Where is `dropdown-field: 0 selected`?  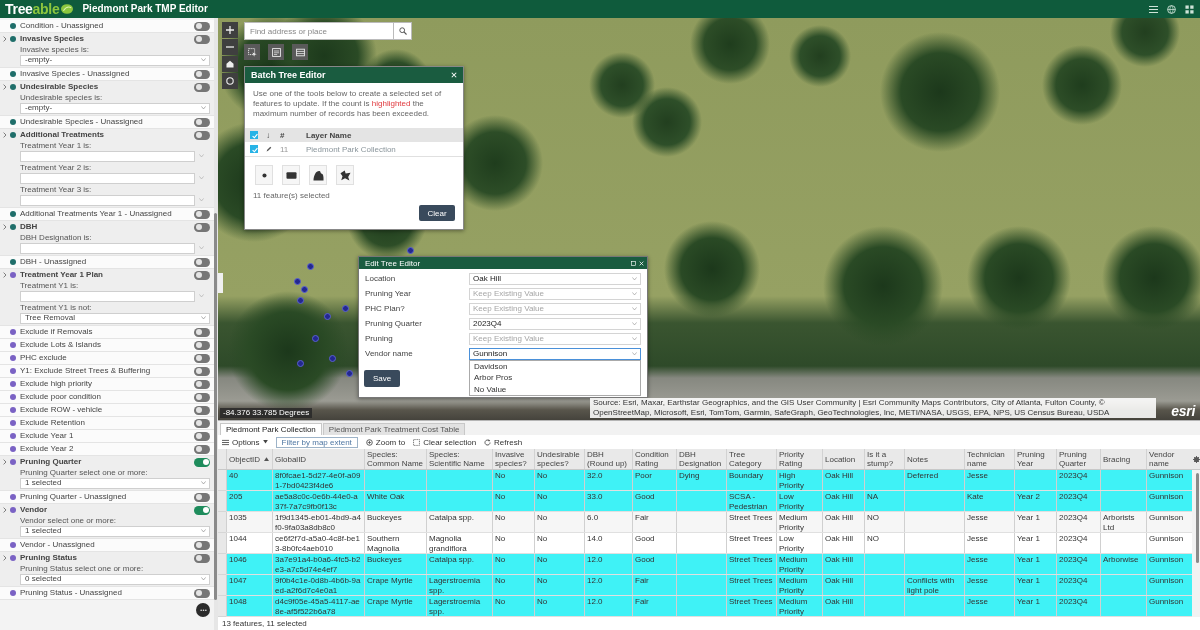 dropdown-field: 0 selected is located at coordinates (115, 579).